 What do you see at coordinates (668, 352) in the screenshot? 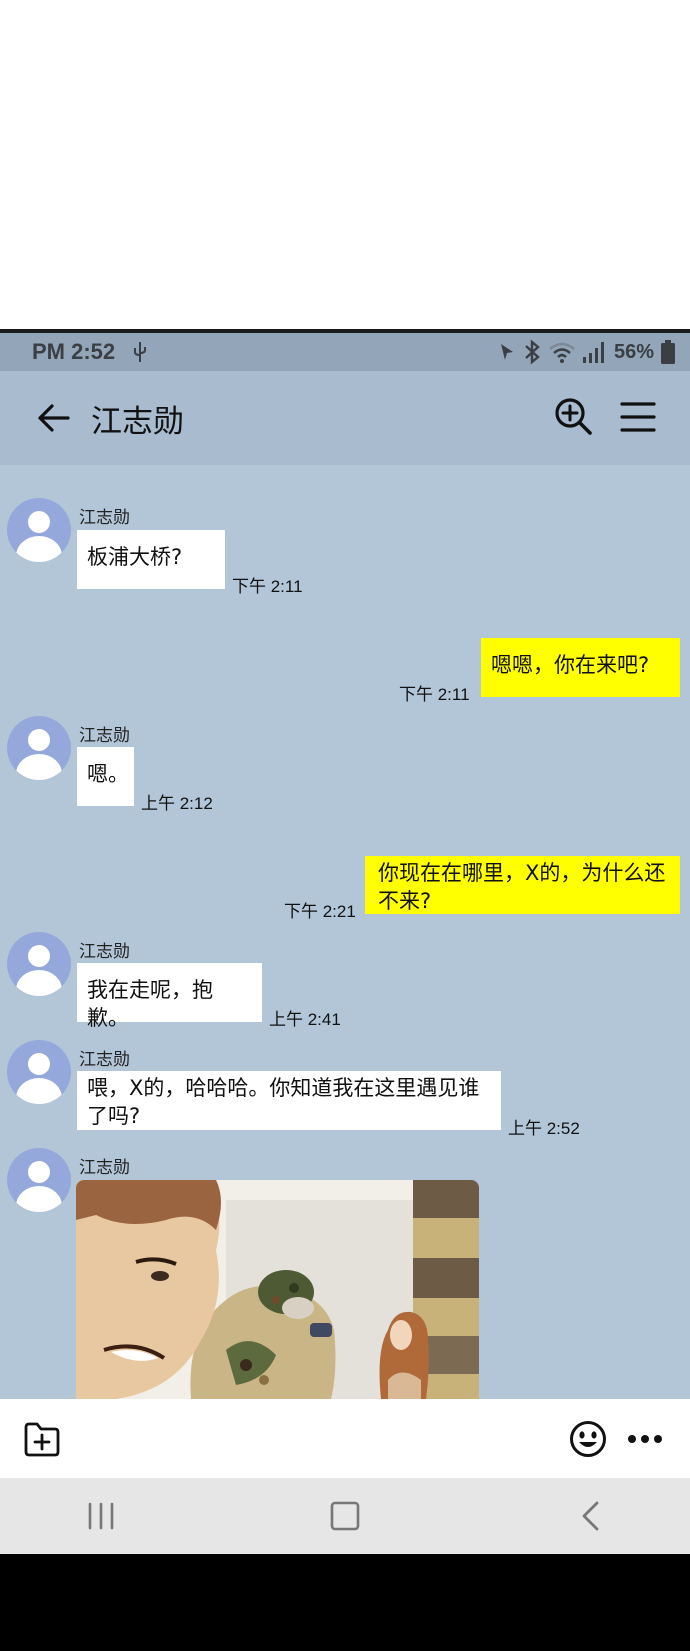
I see `battery-icon` at bounding box center [668, 352].